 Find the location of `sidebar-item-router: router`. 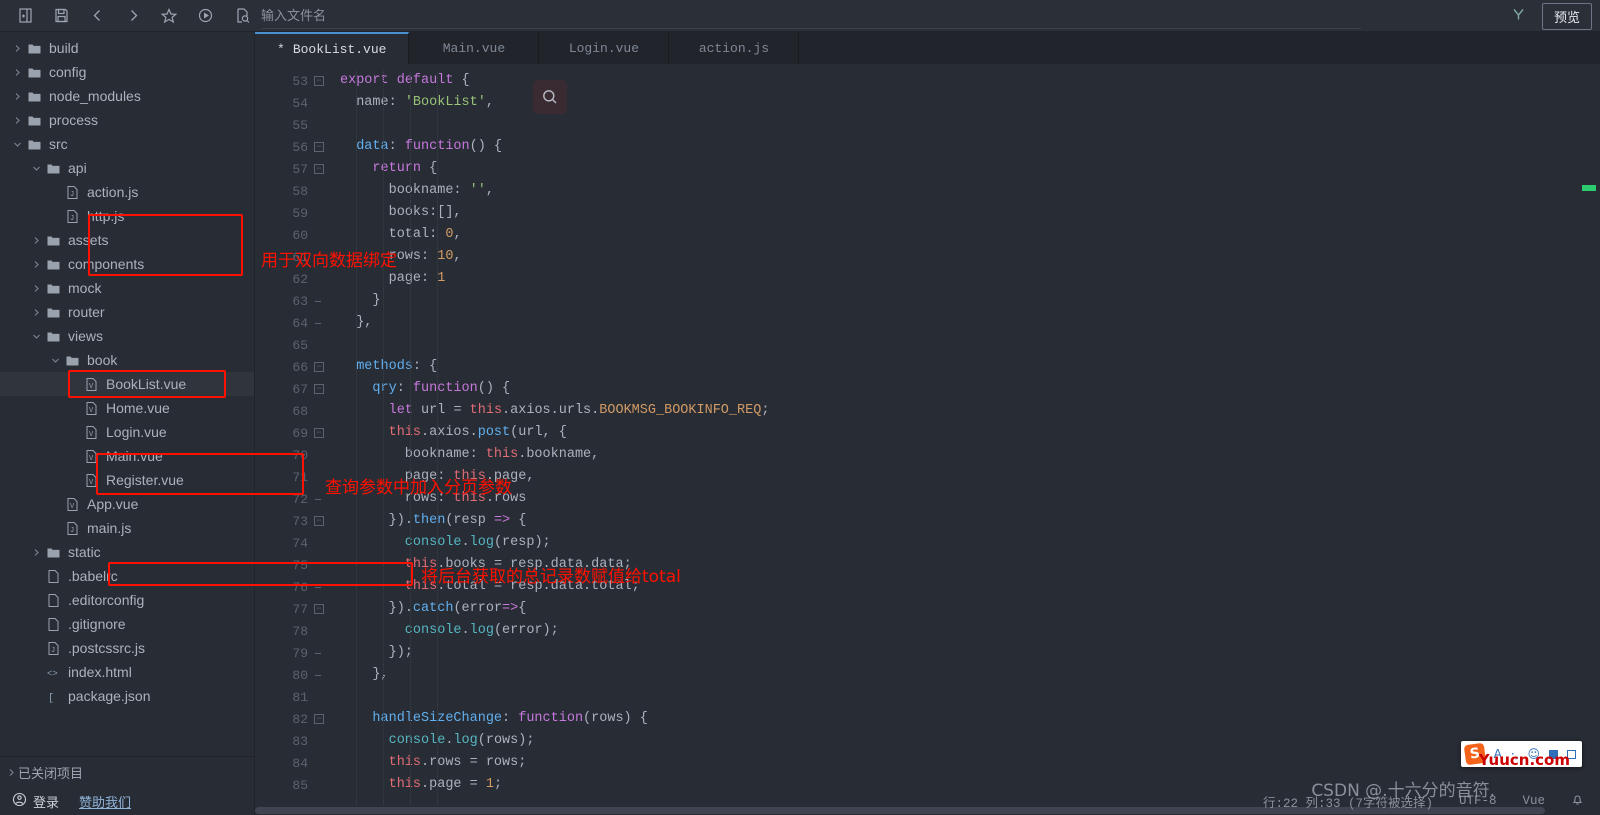

sidebar-item-router: router is located at coordinates (127, 312).